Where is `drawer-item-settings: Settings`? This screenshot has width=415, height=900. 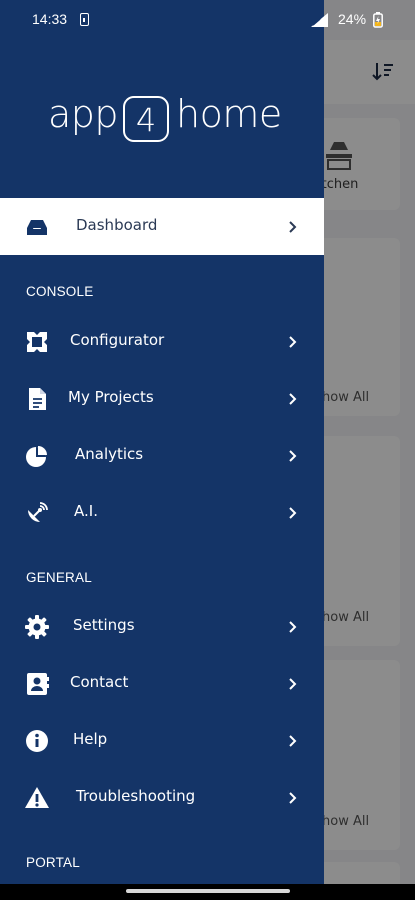 drawer-item-settings: Settings is located at coordinates (162, 626).